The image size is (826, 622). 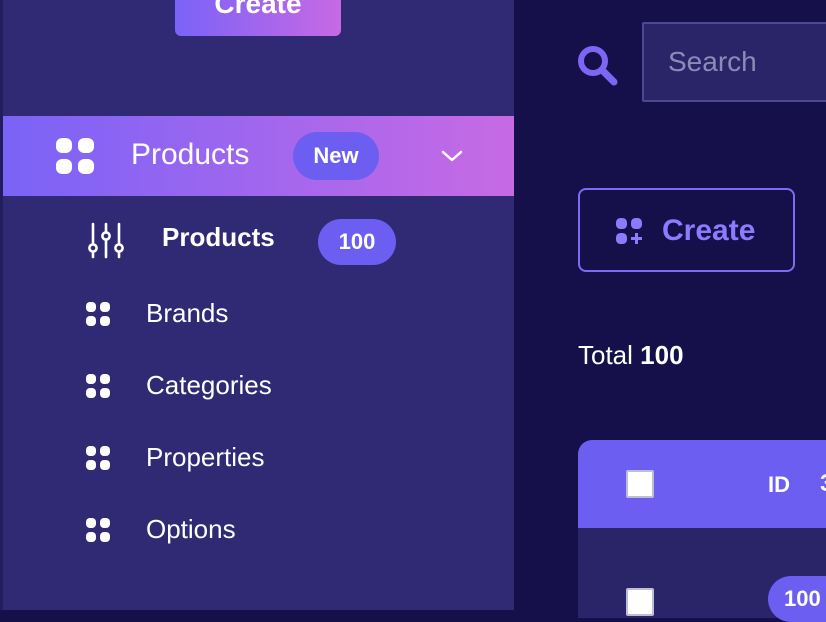 I want to click on table-header: ID 3, so click(x=702, y=484).